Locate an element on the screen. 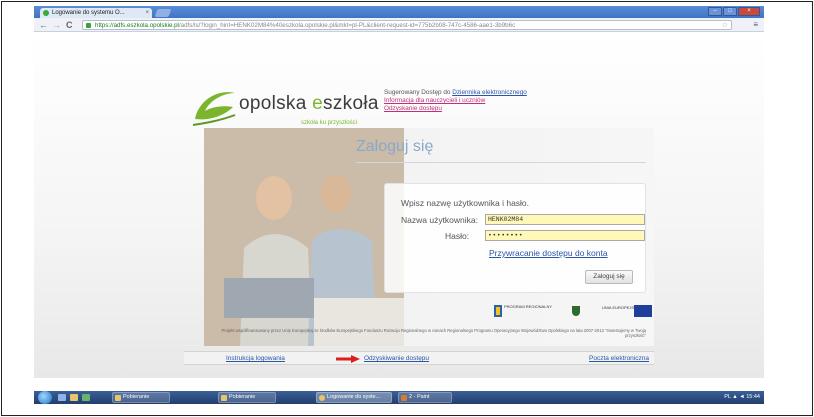  sponsor-logos: PROGRAM REGIONALNY UNIA EUROPEJSKA is located at coordinates (574, 312).